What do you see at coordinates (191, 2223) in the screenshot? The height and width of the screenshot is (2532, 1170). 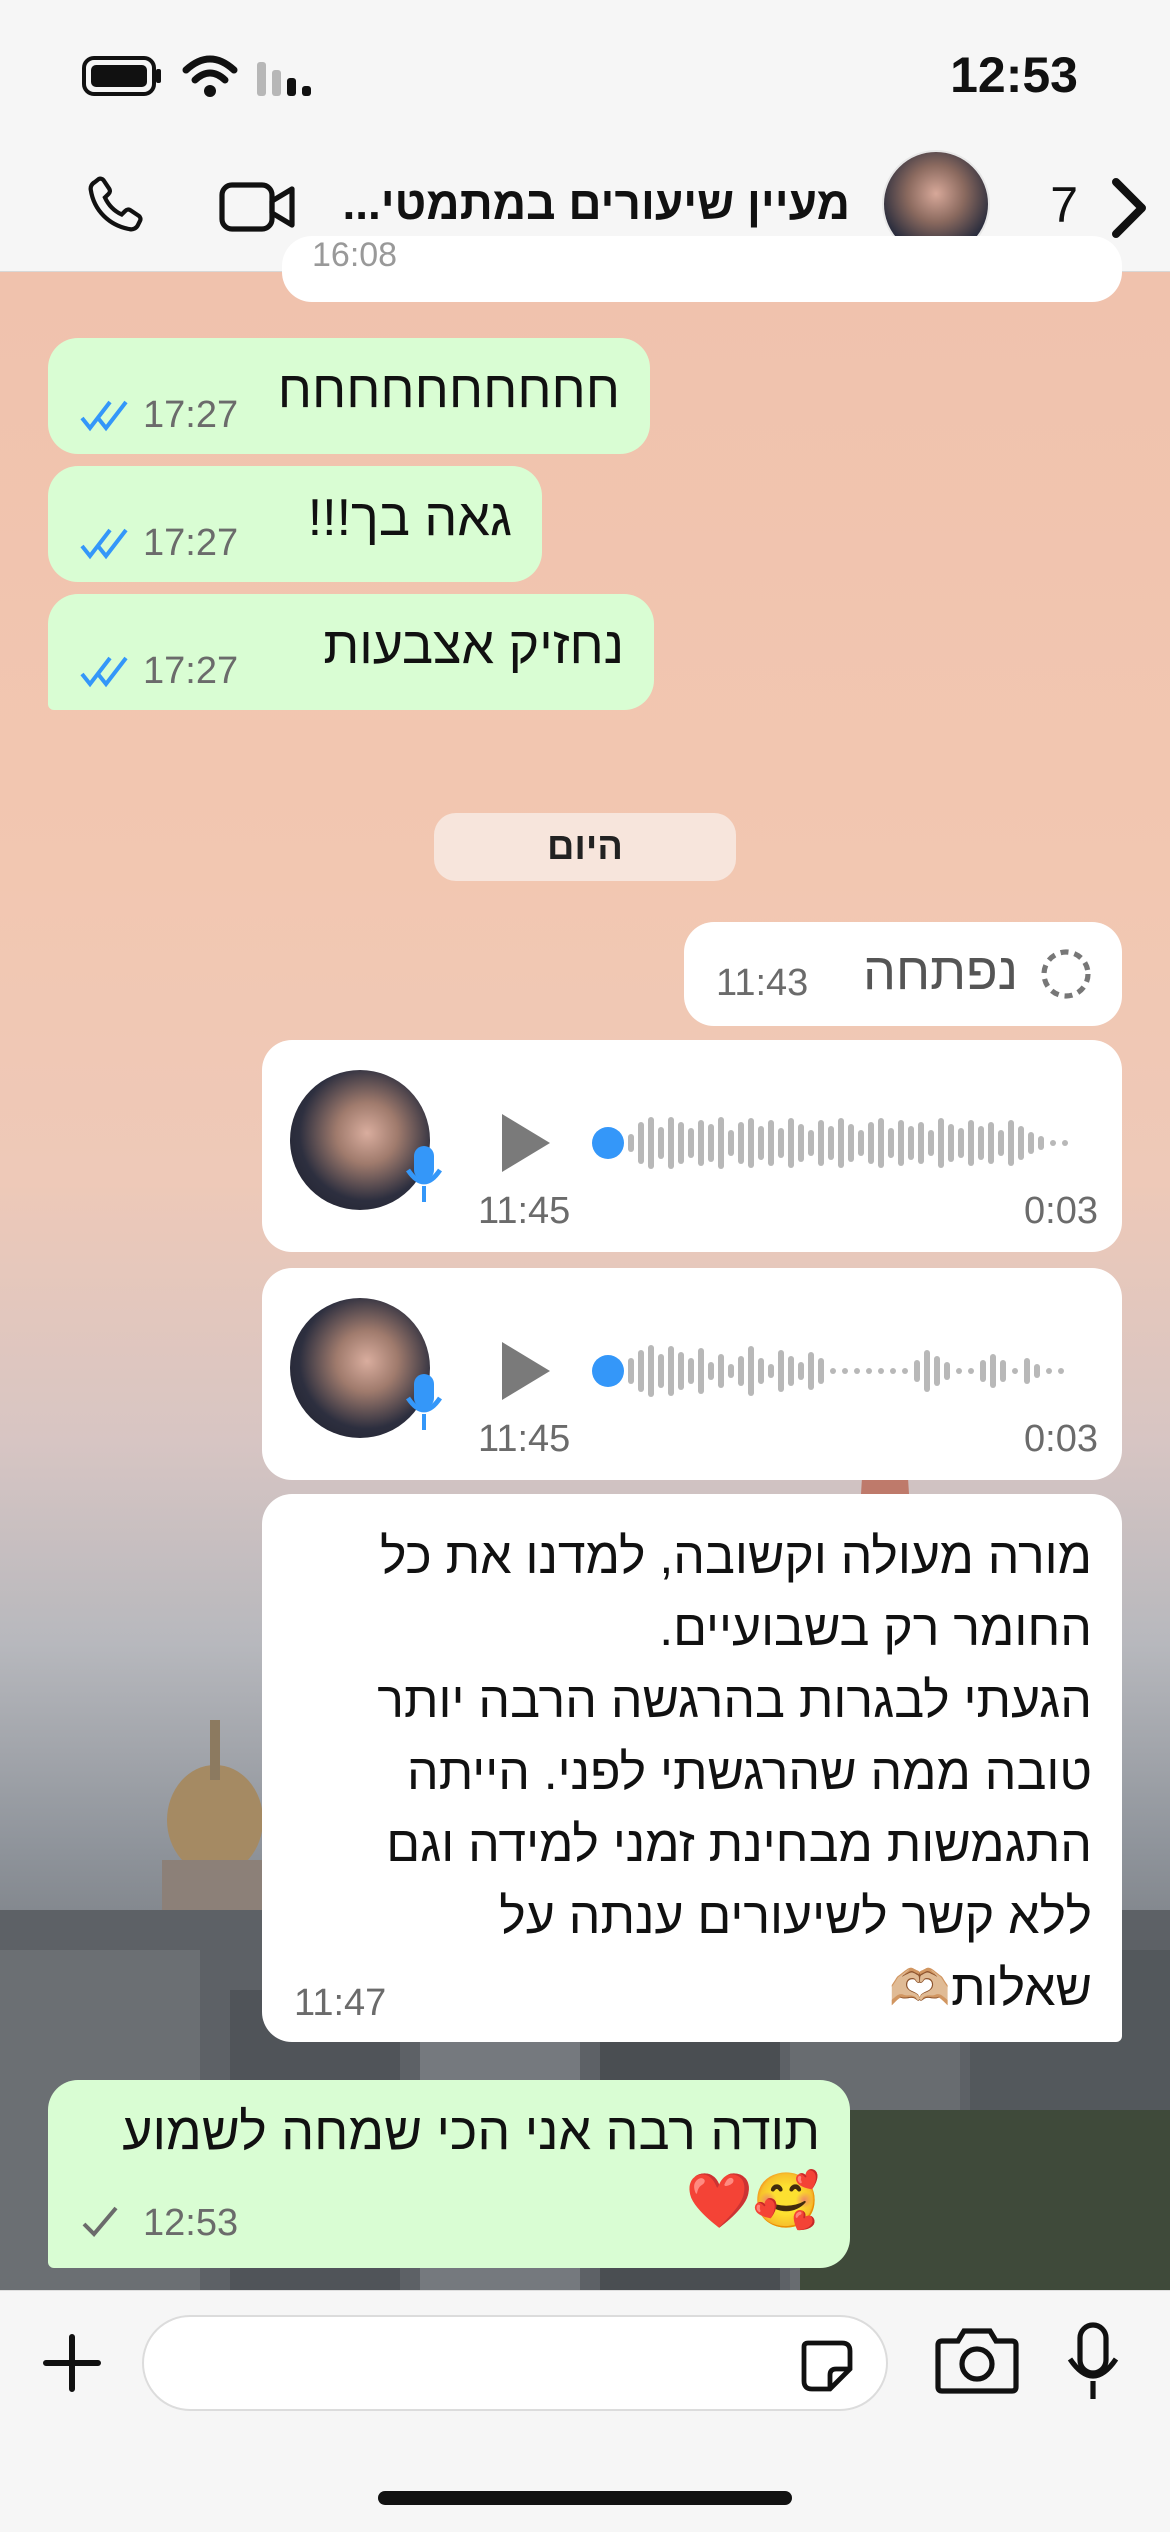 I see `message-time: 12:53` at bounding box center [191, 2223].